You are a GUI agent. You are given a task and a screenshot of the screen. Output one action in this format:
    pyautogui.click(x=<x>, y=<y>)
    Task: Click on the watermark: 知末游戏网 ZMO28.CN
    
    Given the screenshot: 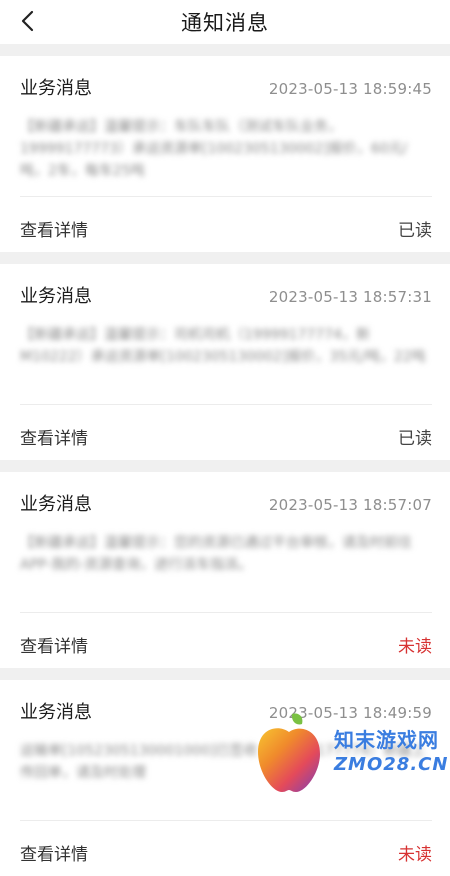 What is the action you would take?
    pyautogui.click(x=347, y=754)
    